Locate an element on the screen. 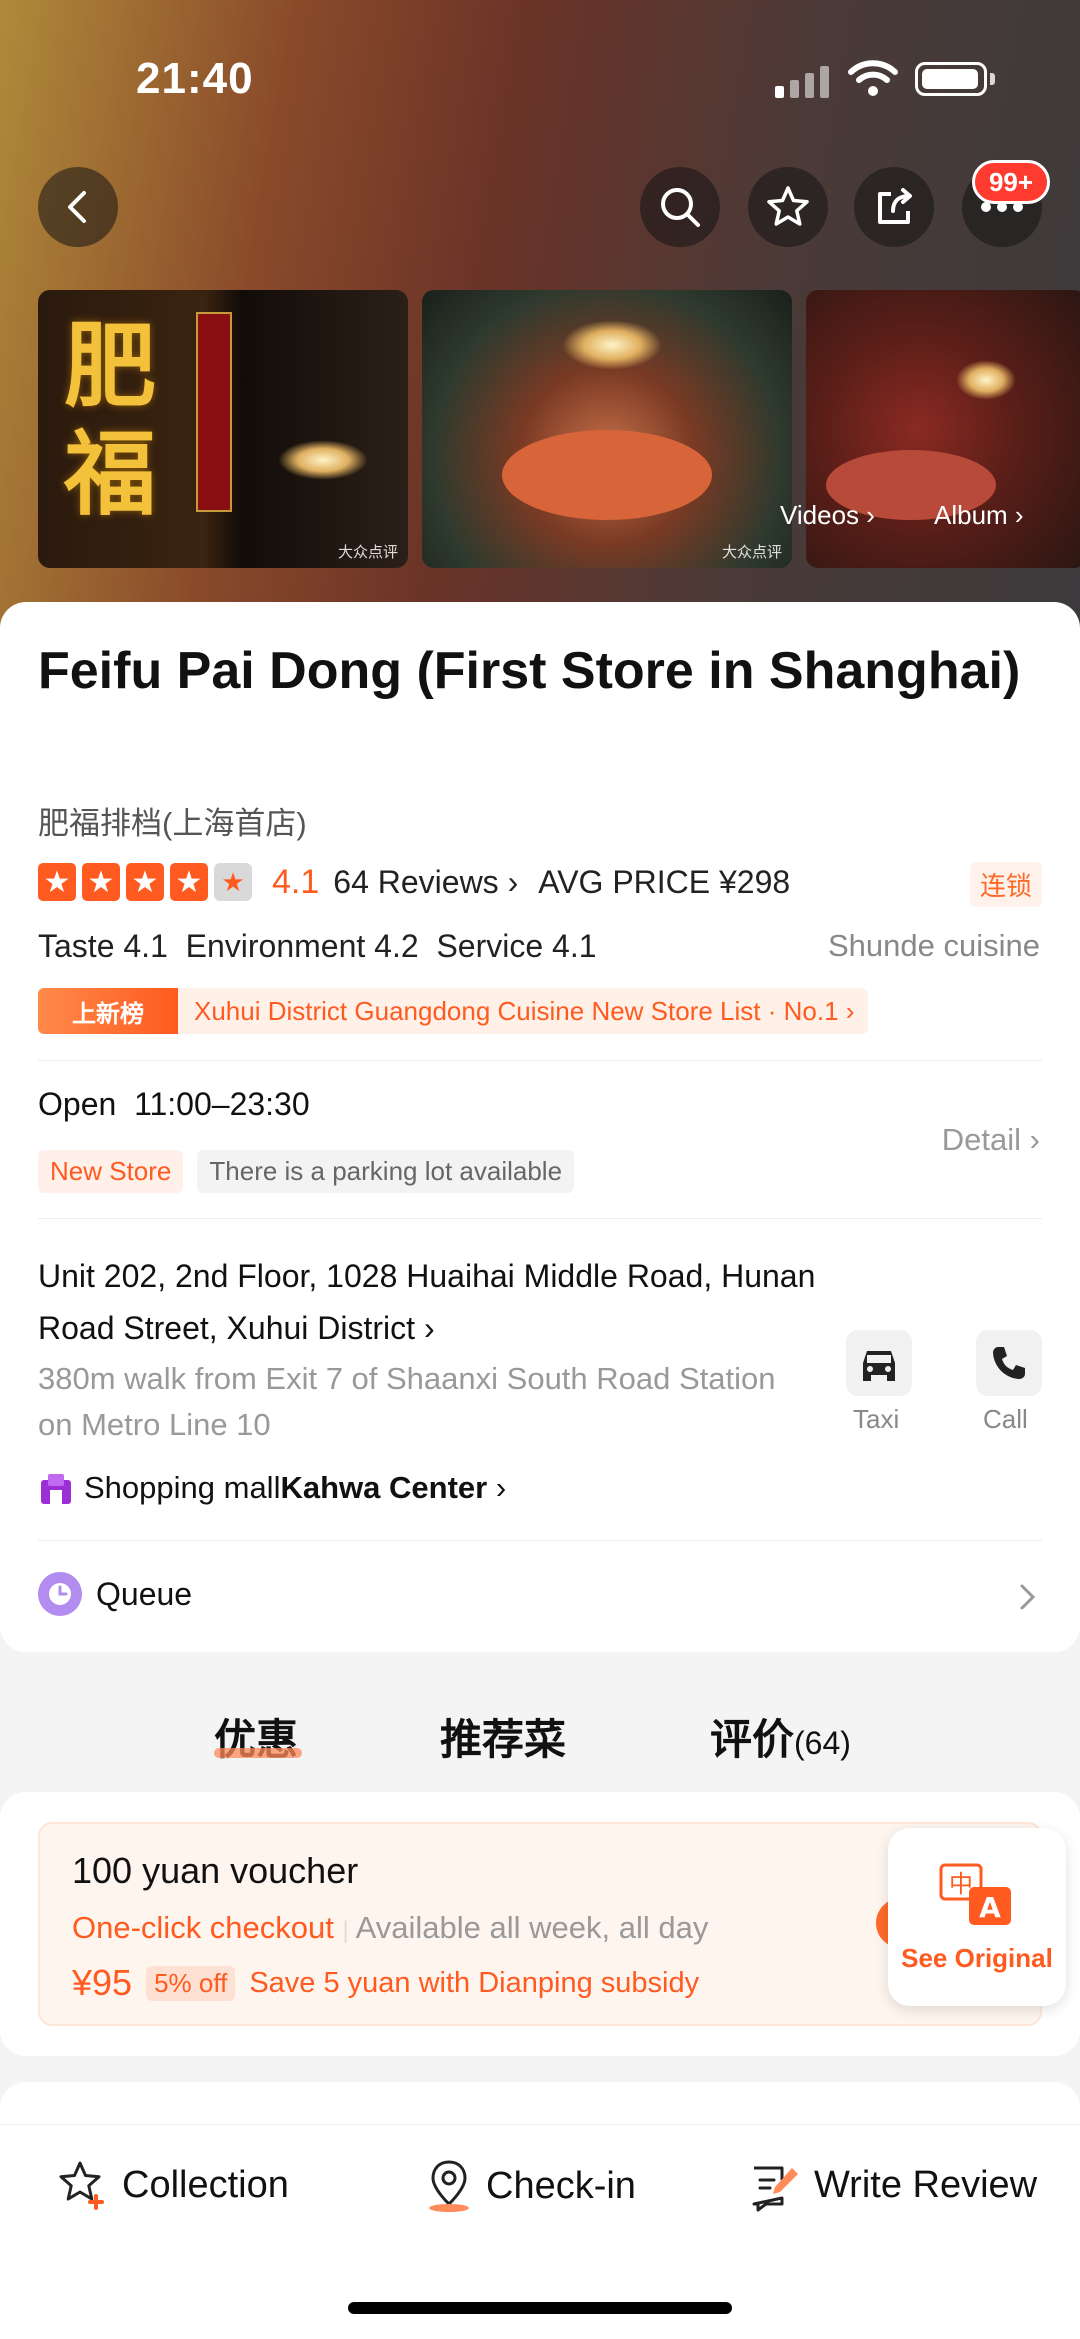 This screenshot has width=1080, height=2339. star-empty-icon: ★ is located at coordinates (233, 882).